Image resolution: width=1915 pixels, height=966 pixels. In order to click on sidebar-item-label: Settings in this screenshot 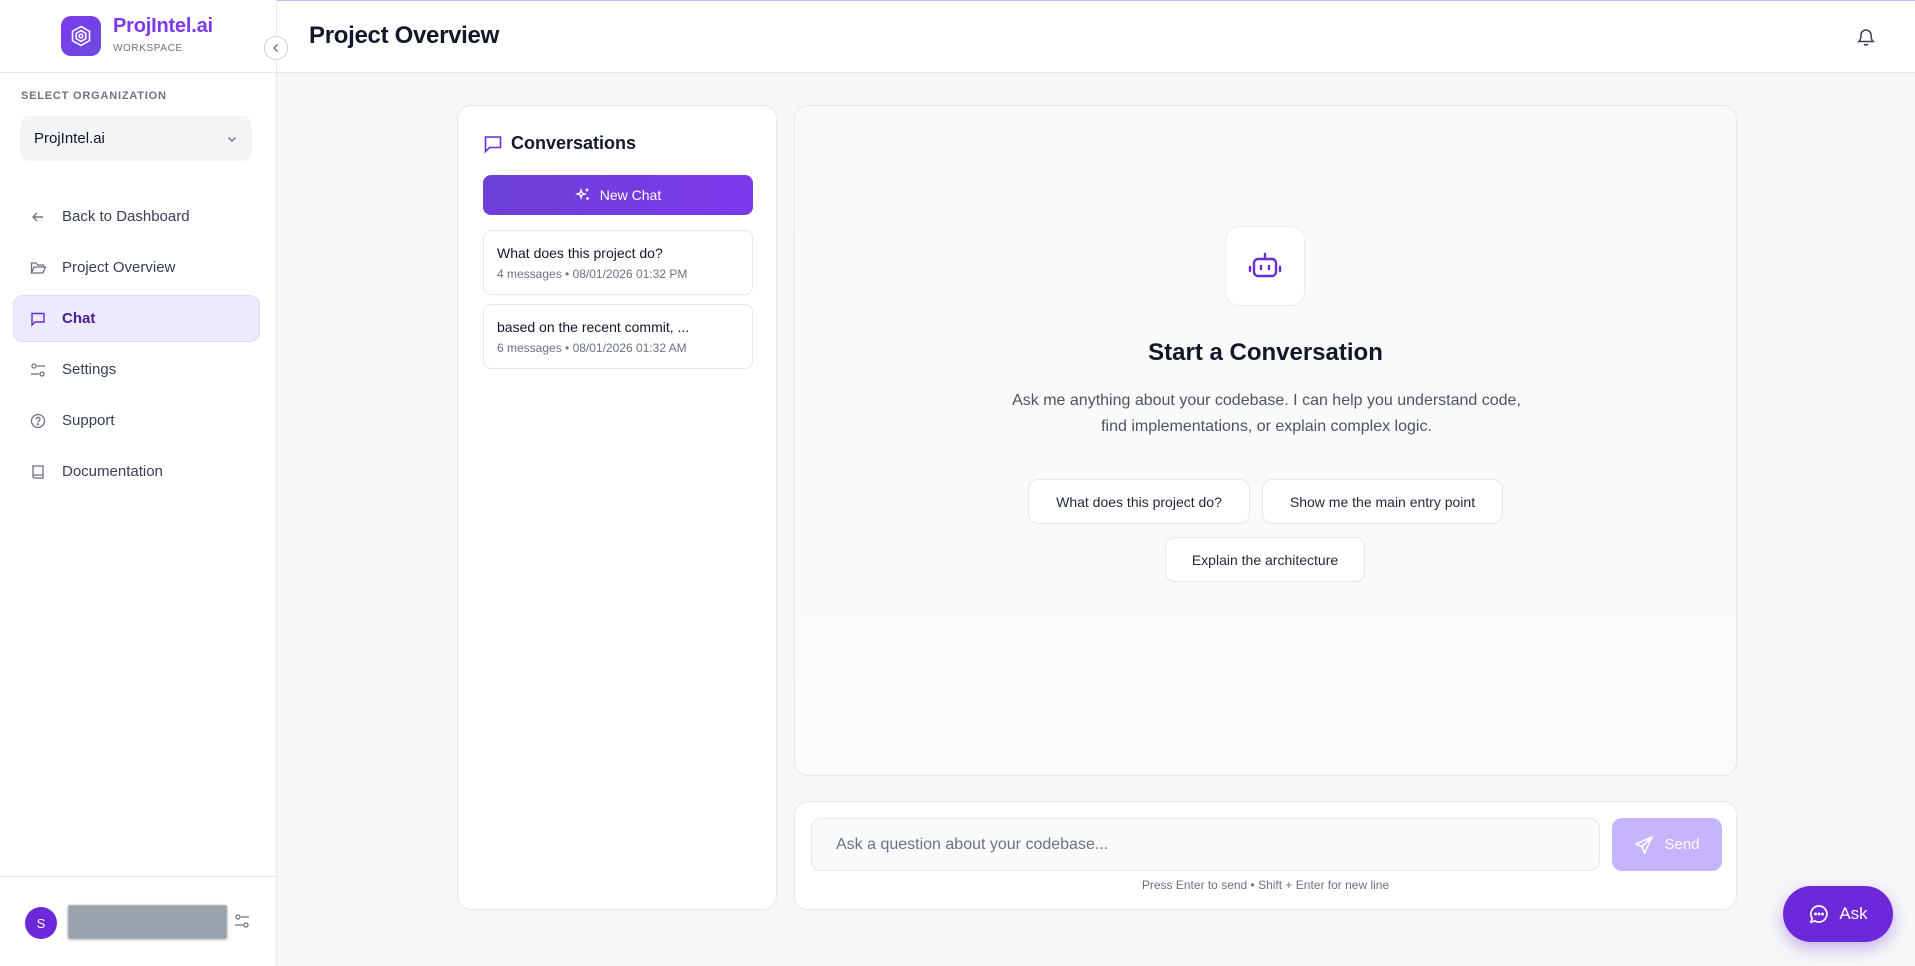, I will do `click(89, 369)`.